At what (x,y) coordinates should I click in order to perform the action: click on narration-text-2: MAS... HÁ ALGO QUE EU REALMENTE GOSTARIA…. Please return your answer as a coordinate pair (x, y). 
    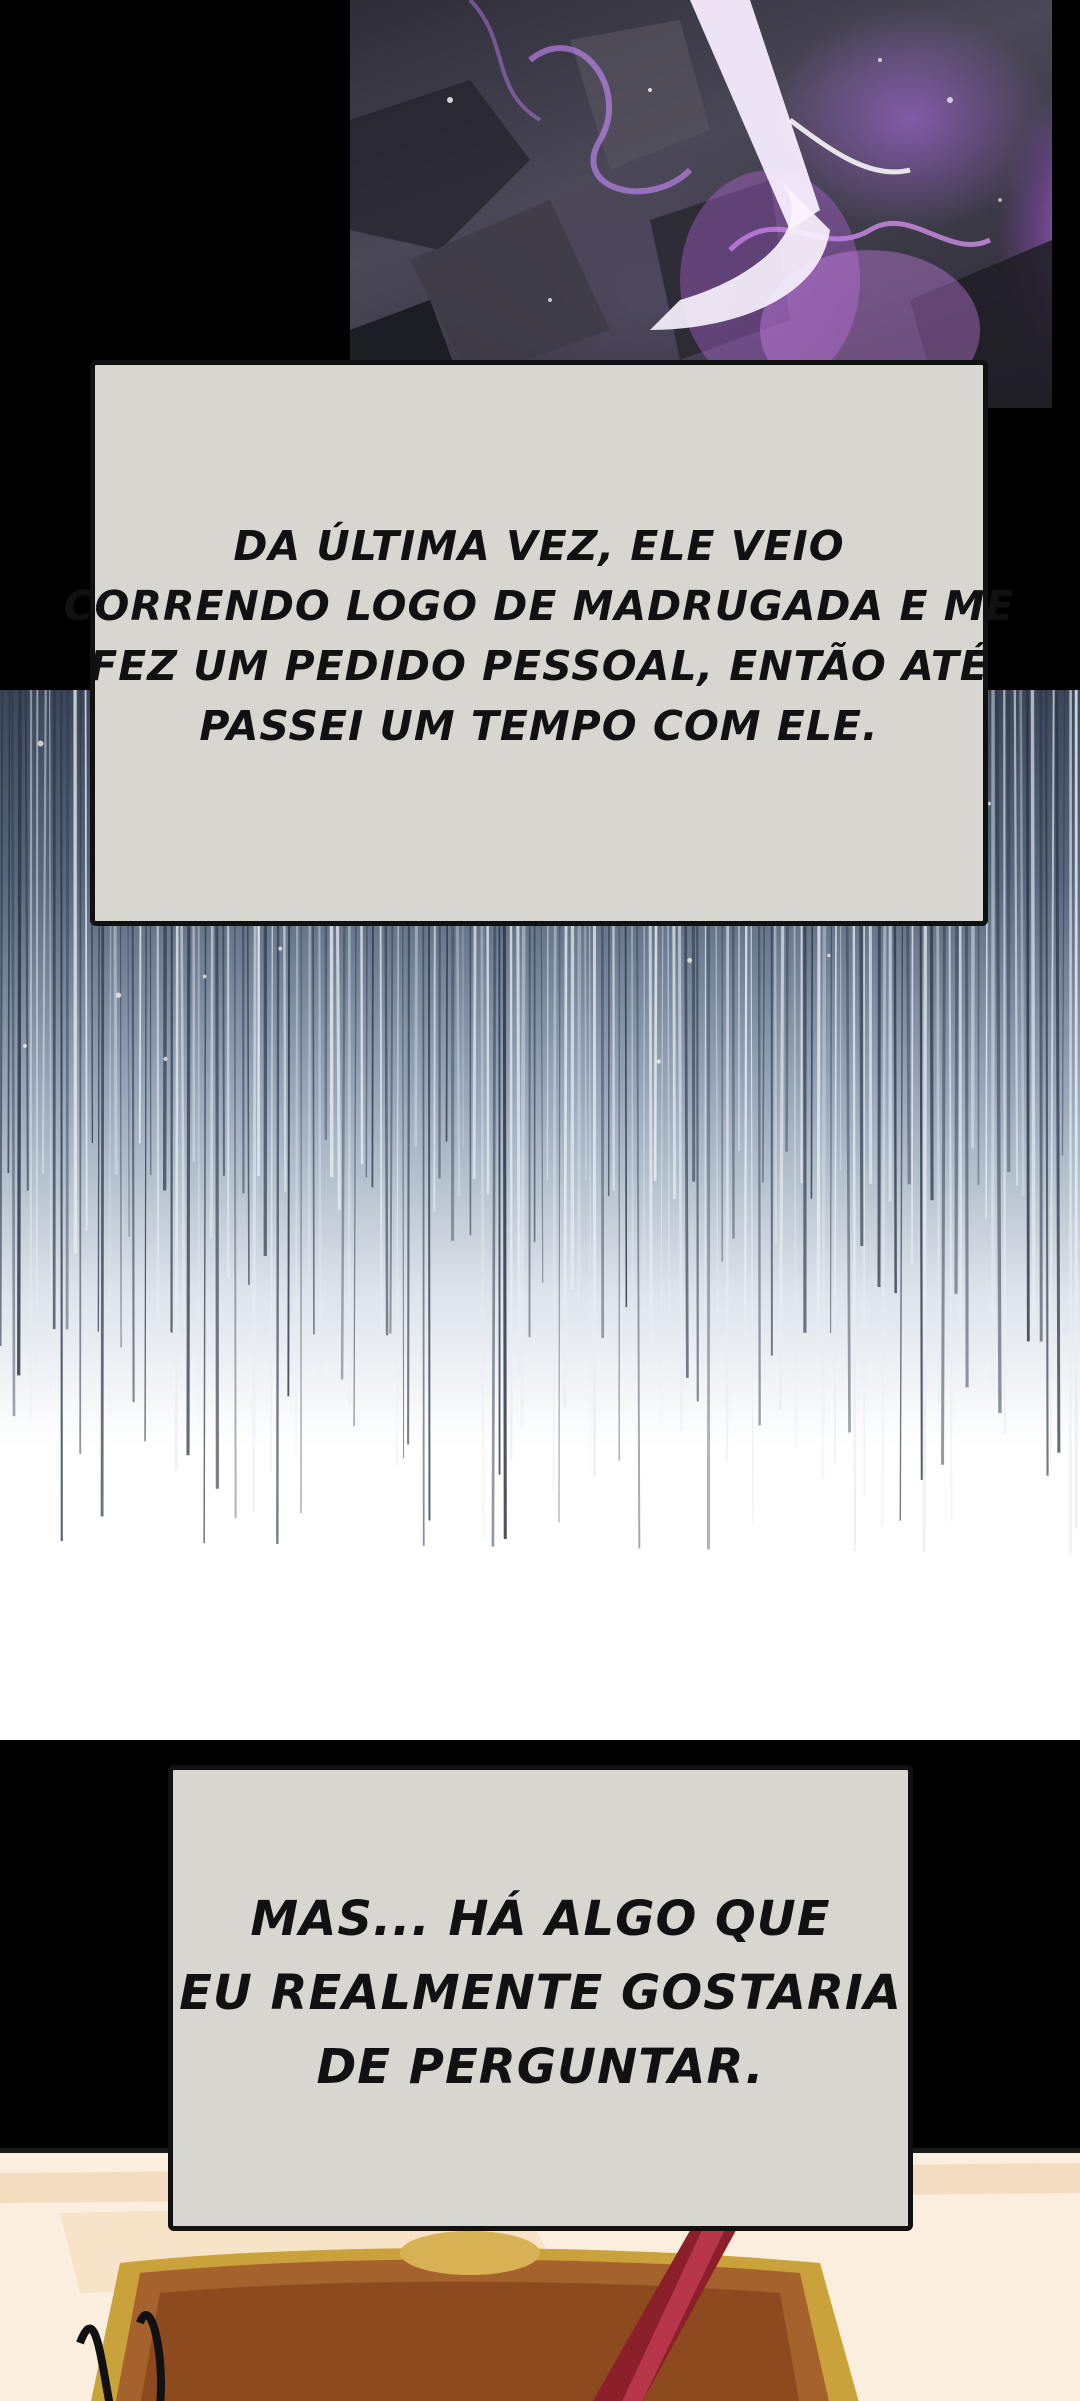
    Looking at the image, I should click on (540, 1993).